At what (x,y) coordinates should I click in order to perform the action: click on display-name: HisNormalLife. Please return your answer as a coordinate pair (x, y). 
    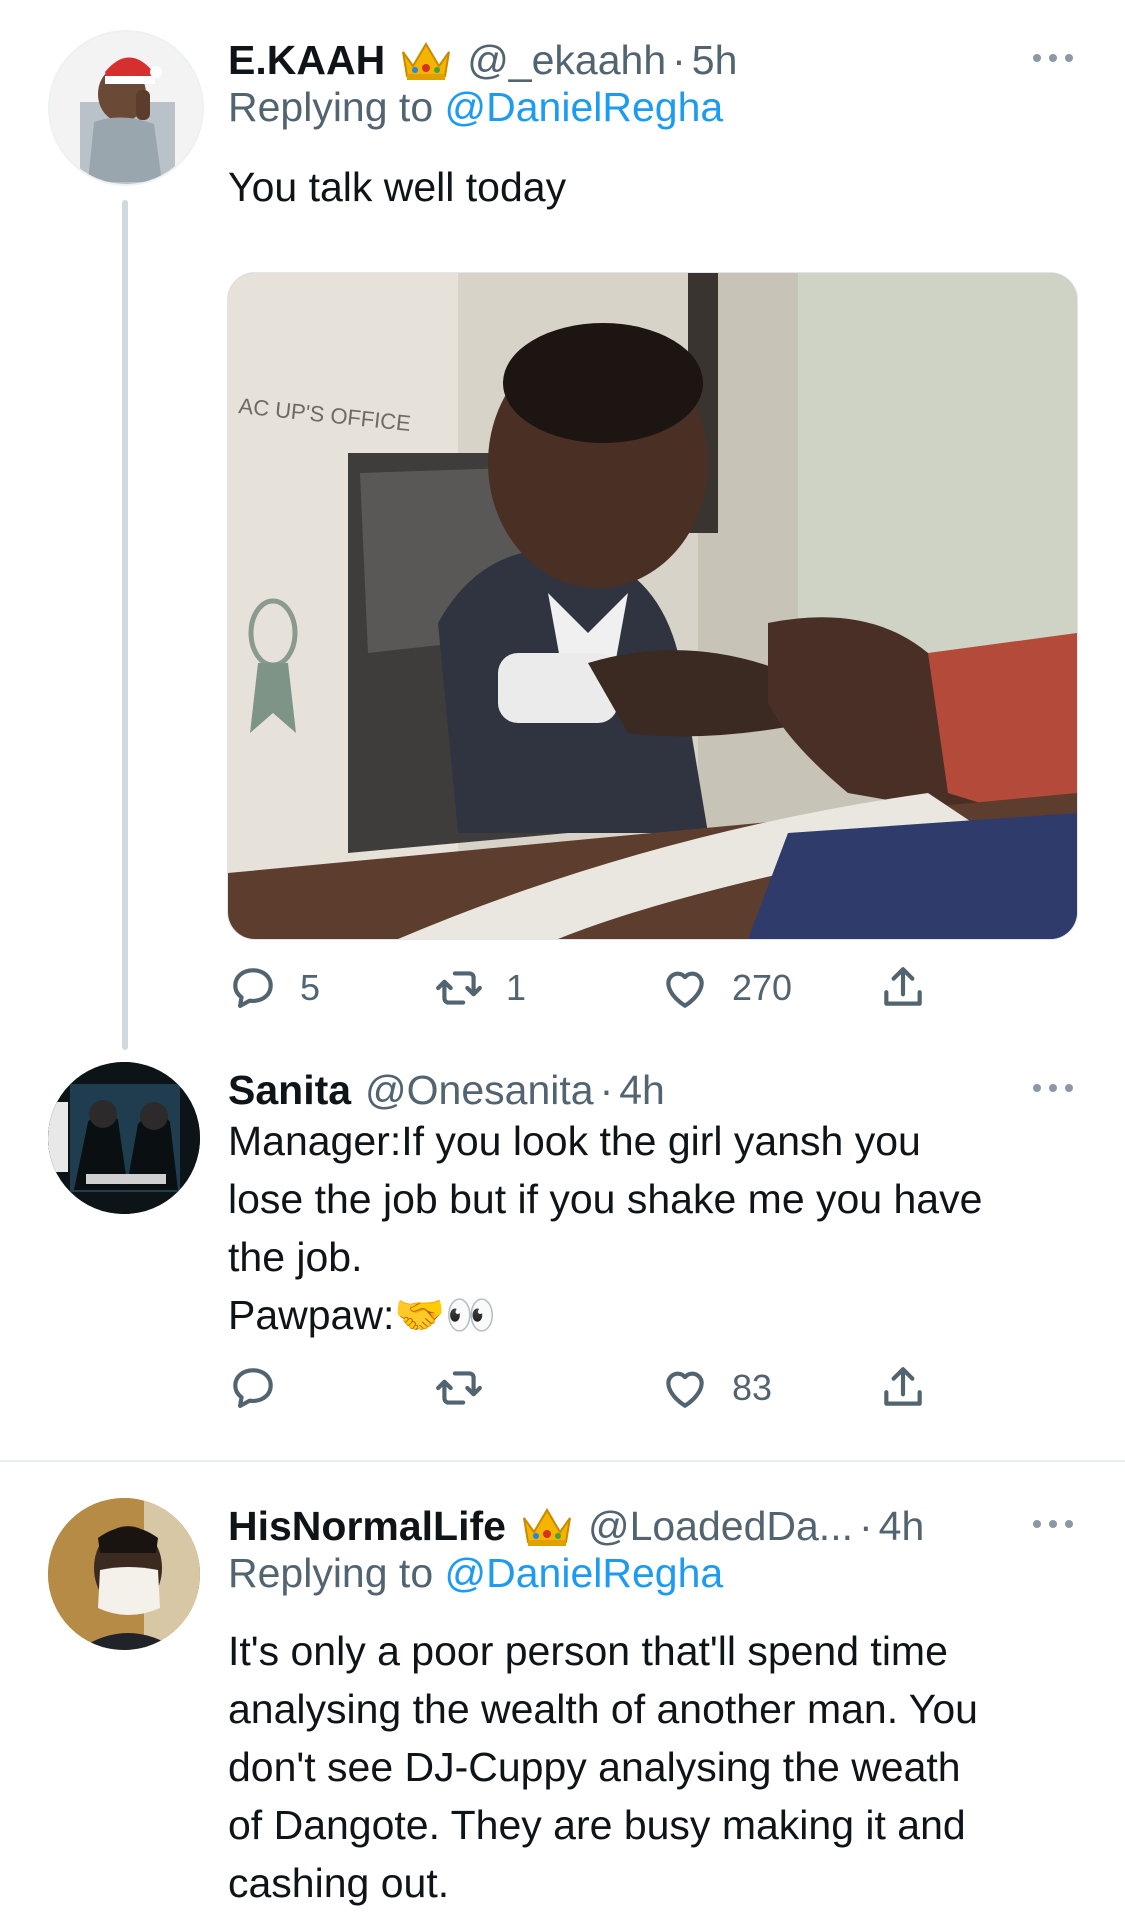
    Looking at the image, I should click on (367, 1526).